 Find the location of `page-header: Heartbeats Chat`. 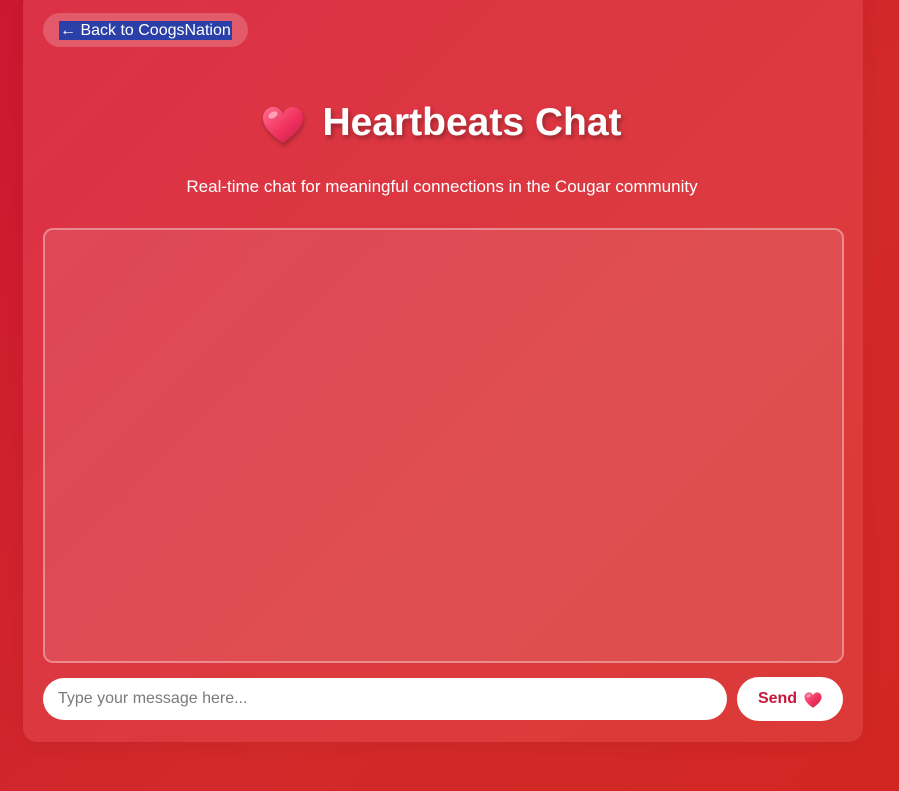

page-header: Heartbeats Chat is located at coordinates (442, 123).